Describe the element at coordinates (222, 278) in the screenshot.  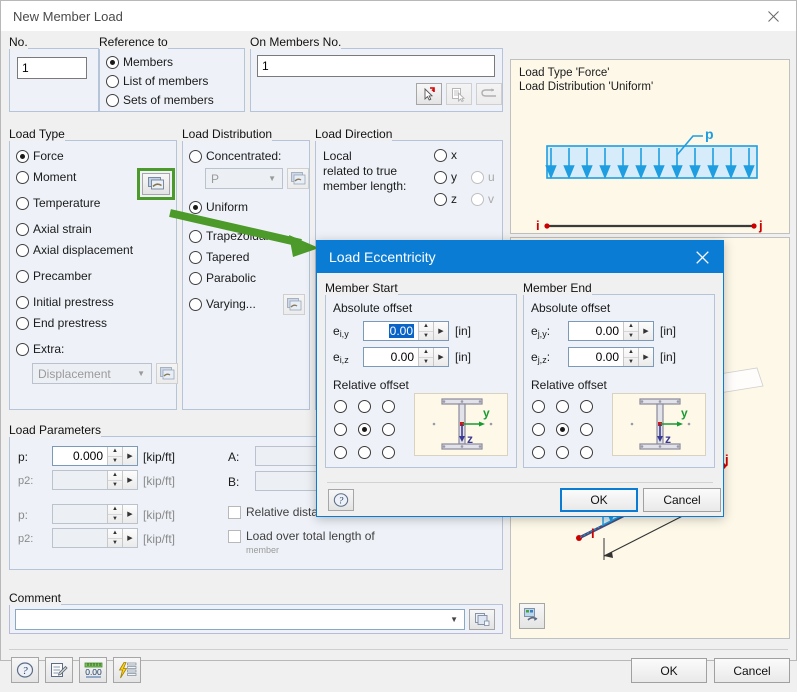
I see `radio-distribution-parabolic: Parabolic` at that location.